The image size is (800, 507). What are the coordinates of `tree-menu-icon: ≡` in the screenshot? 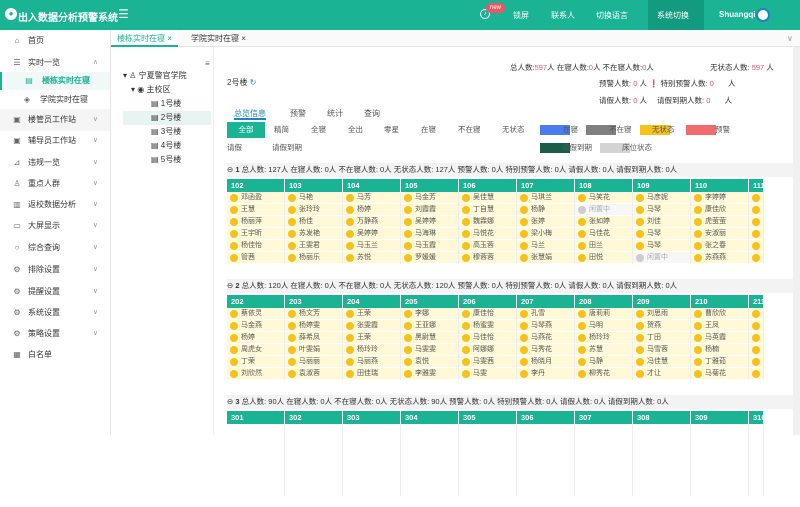 It's located at (207, 64).